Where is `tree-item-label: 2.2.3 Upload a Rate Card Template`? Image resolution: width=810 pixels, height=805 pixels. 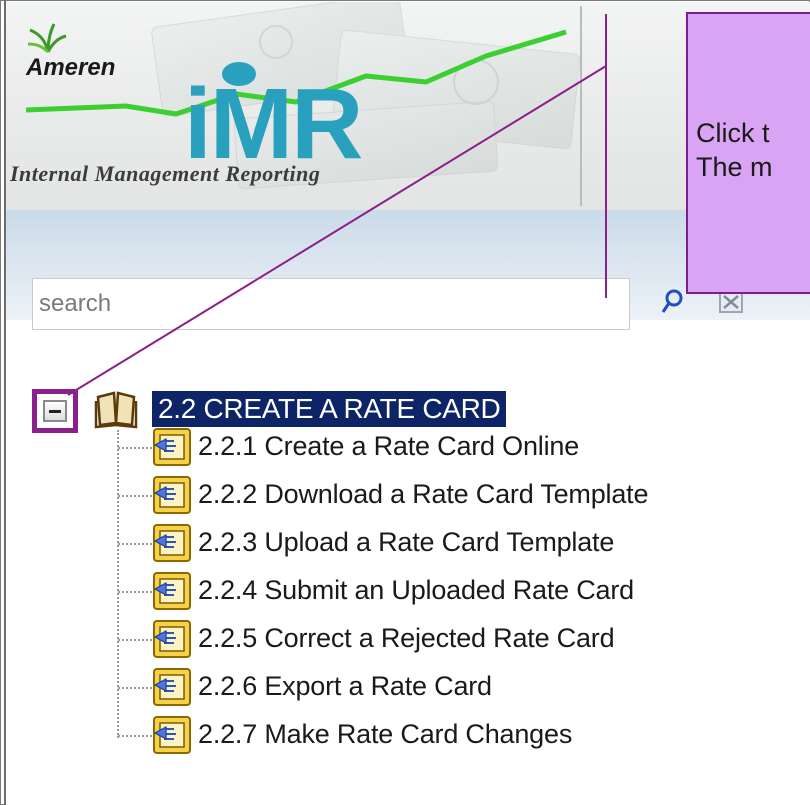
tree-item-label: 2.2.3 Upload a Rate Card Template is located at coordinates (406, 542).